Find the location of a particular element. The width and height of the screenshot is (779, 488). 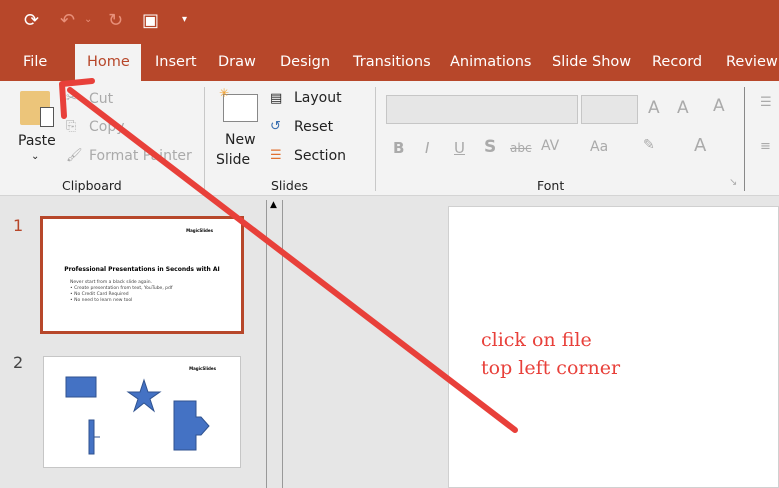

character-spacing-button: AV is located at coordinates (550, 146).